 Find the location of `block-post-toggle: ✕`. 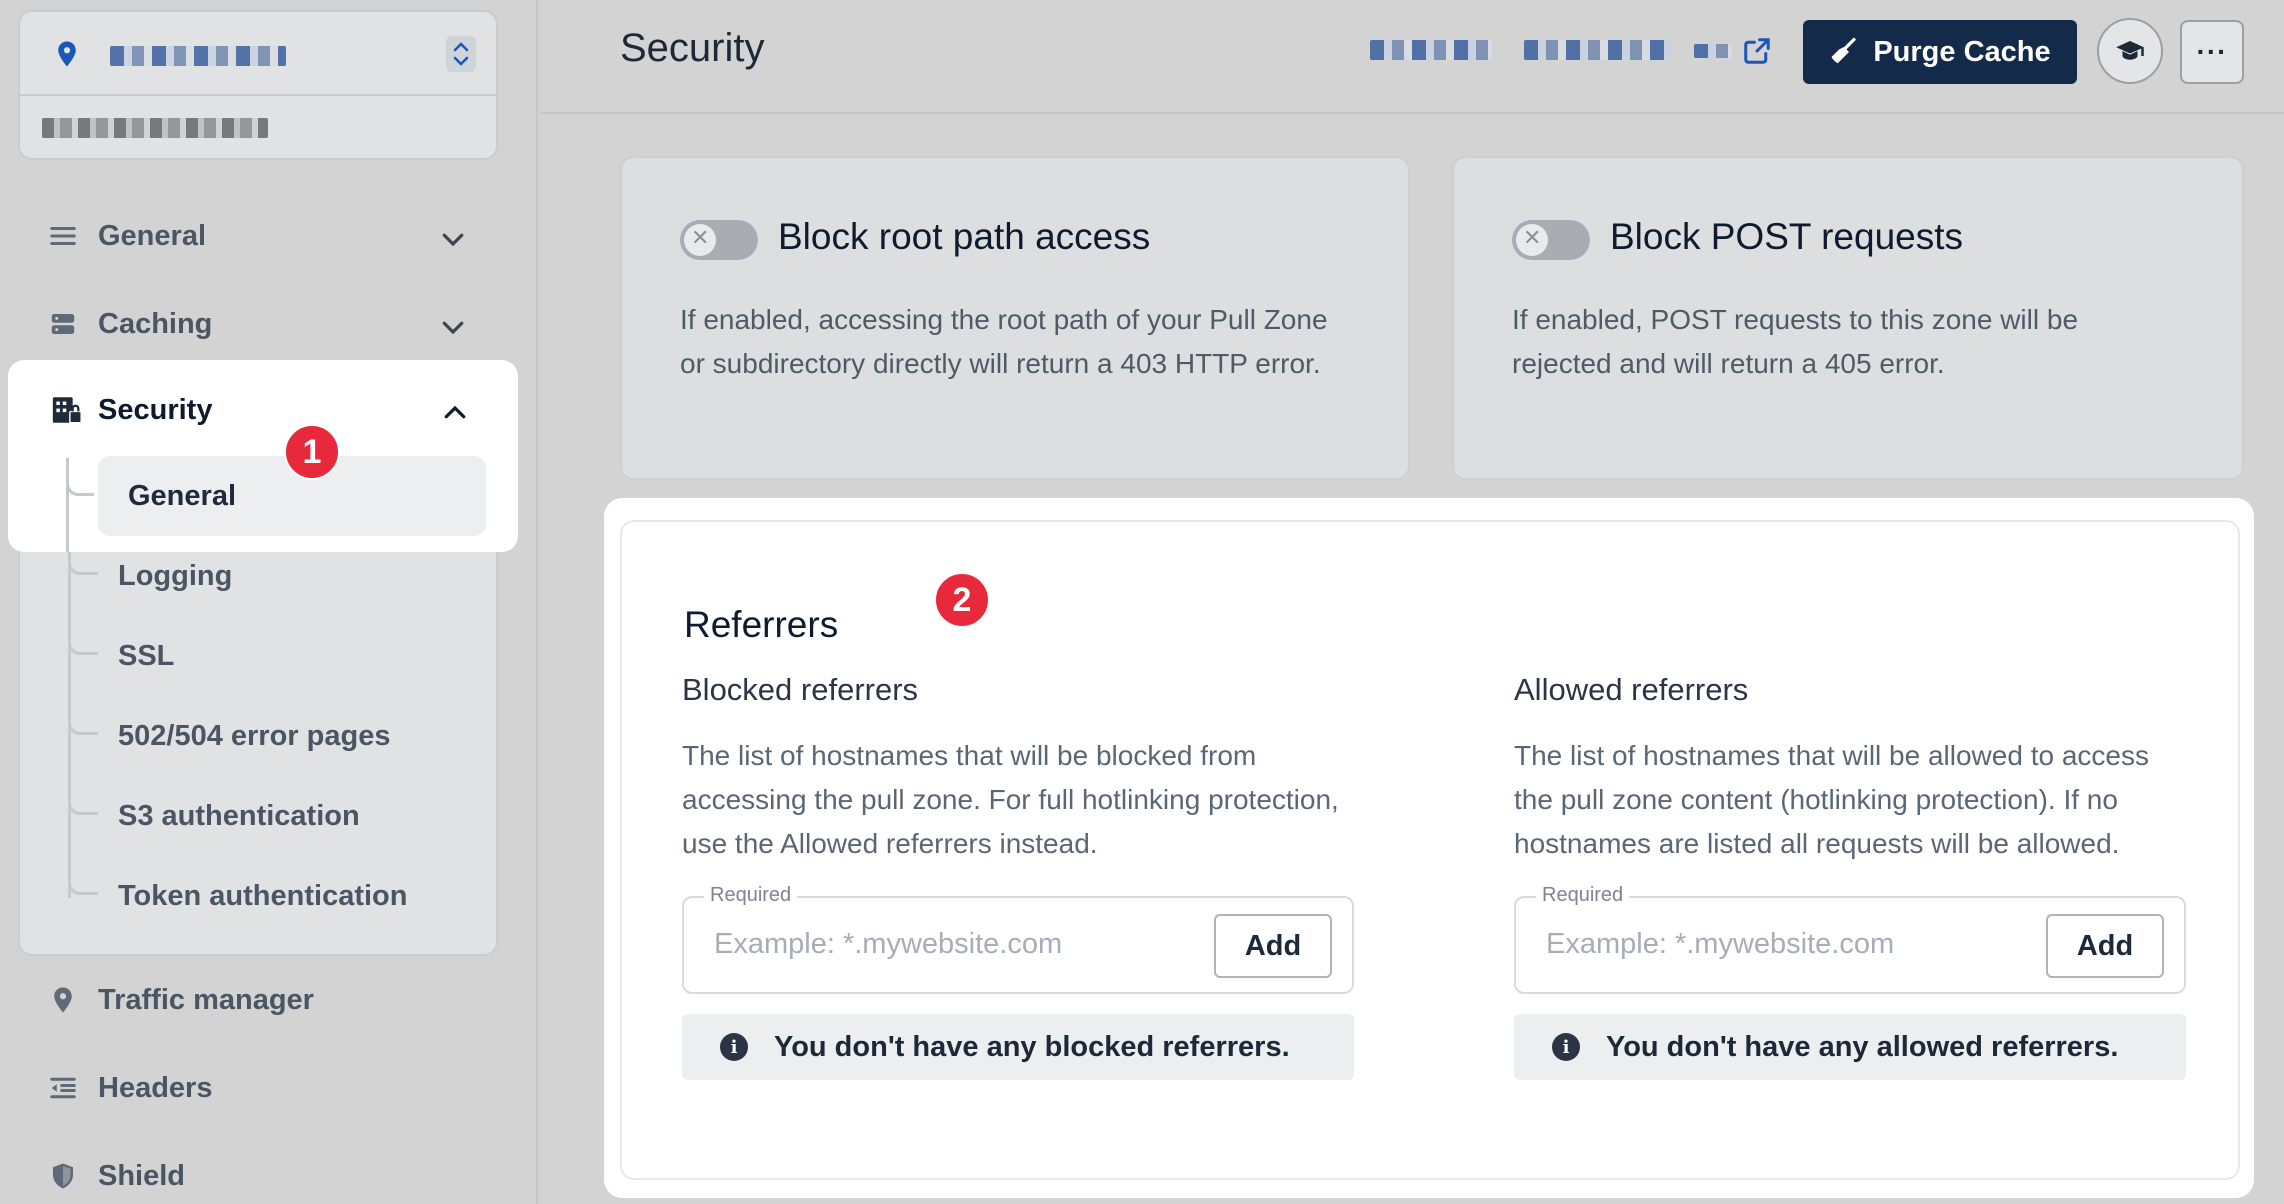

block-post-toggle: ✕ is located at coordinates (1551, 240).